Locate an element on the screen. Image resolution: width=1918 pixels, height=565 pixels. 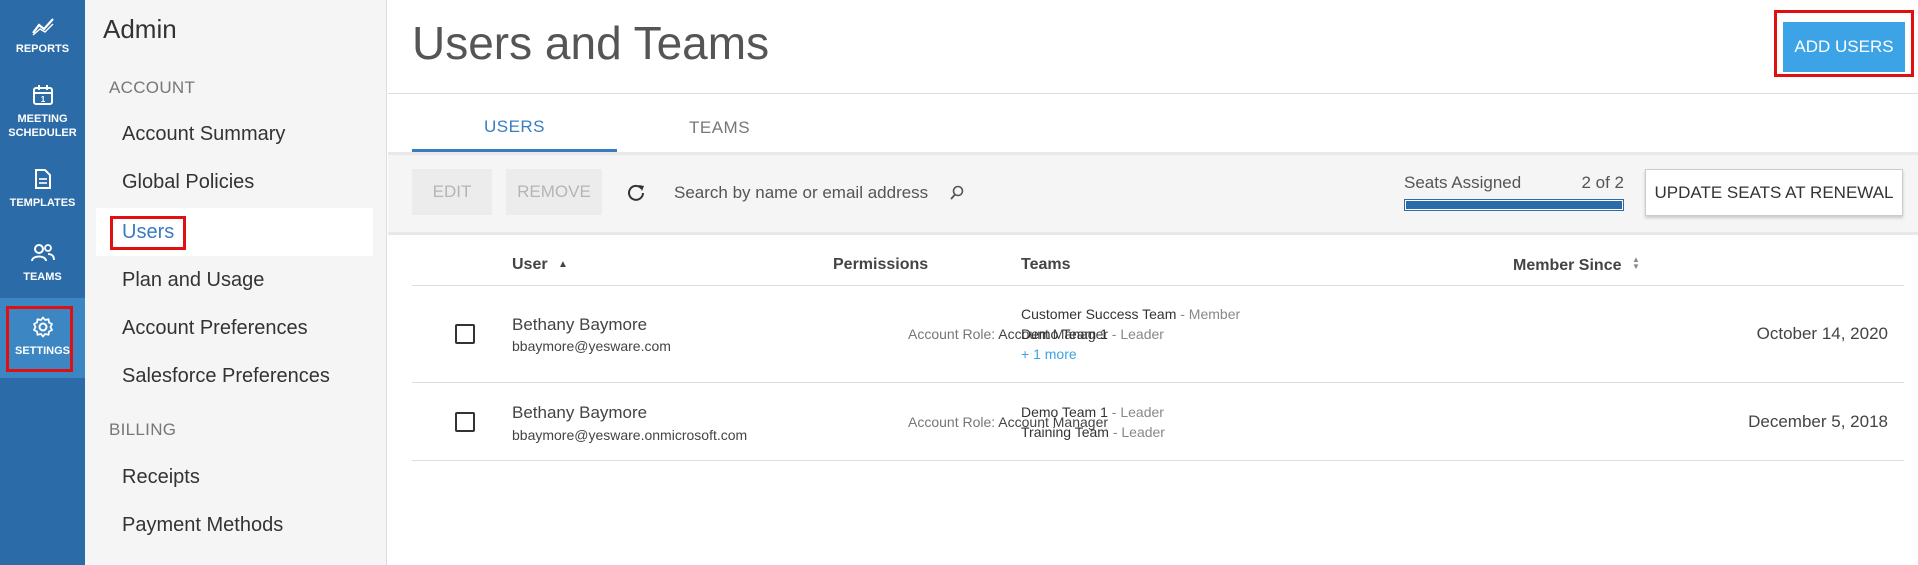
team-entry: Customer Success Team - Member is located at coordinates (1130, 314).